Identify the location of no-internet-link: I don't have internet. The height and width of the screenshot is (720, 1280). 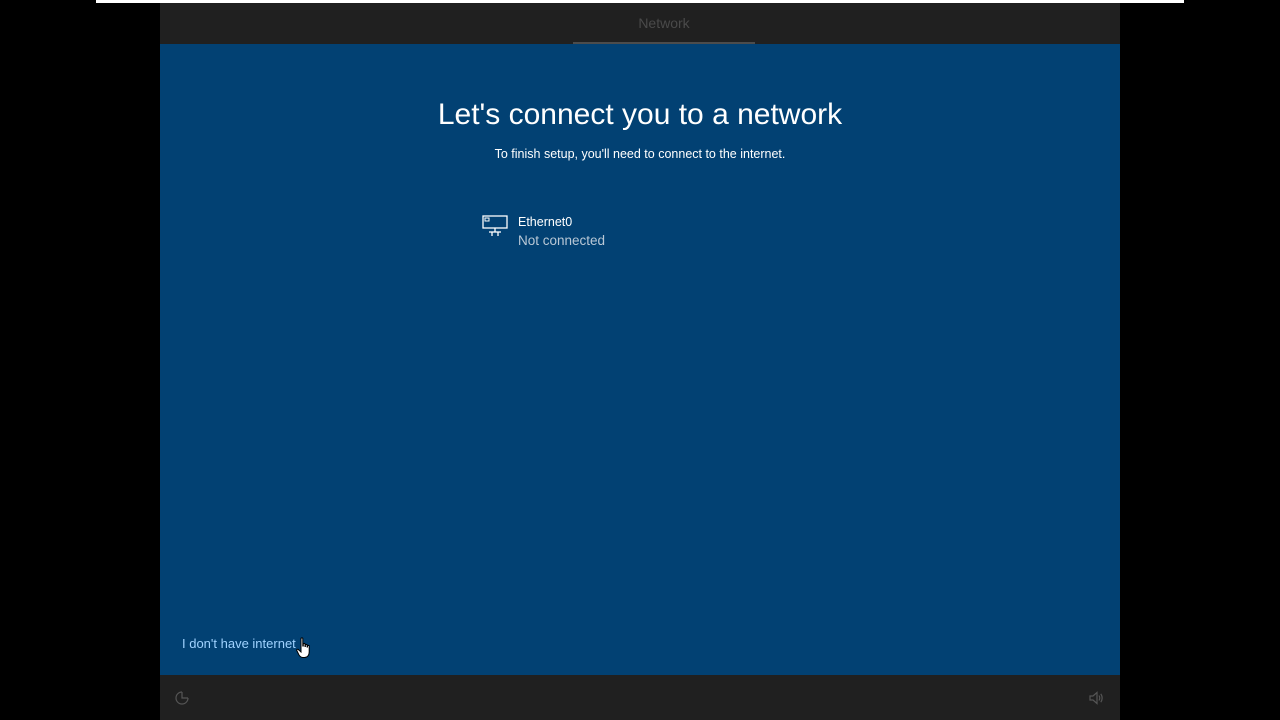
(239, 643).